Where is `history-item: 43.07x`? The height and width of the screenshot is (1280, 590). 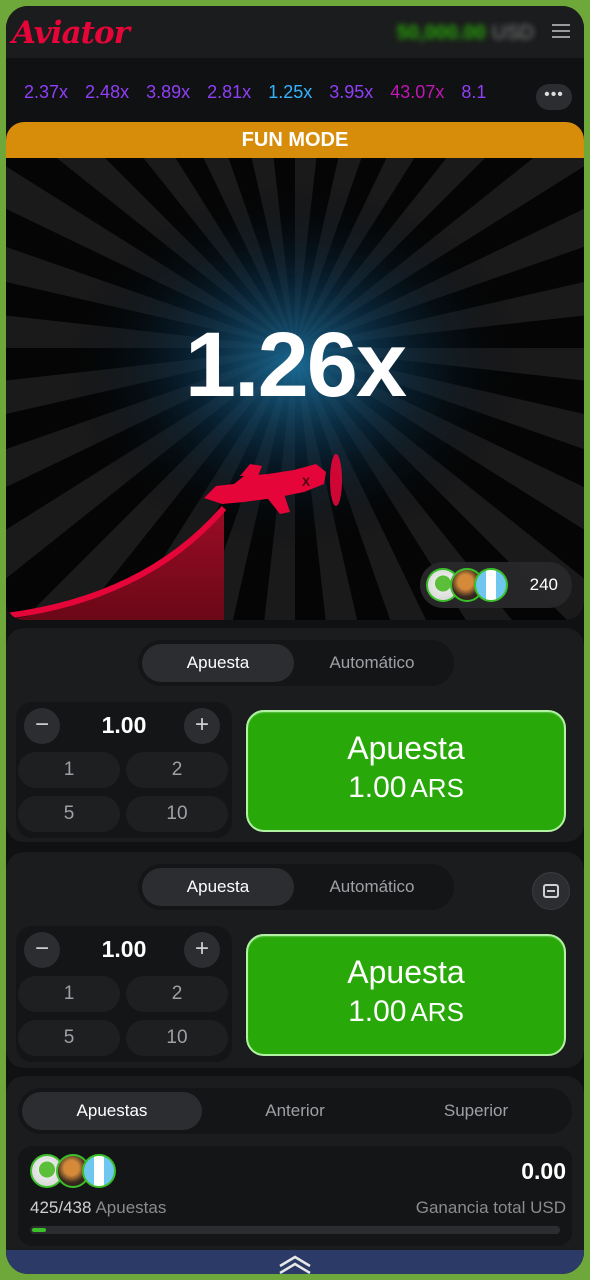 history-item: 43.07x is located at coordinates (417, 92).